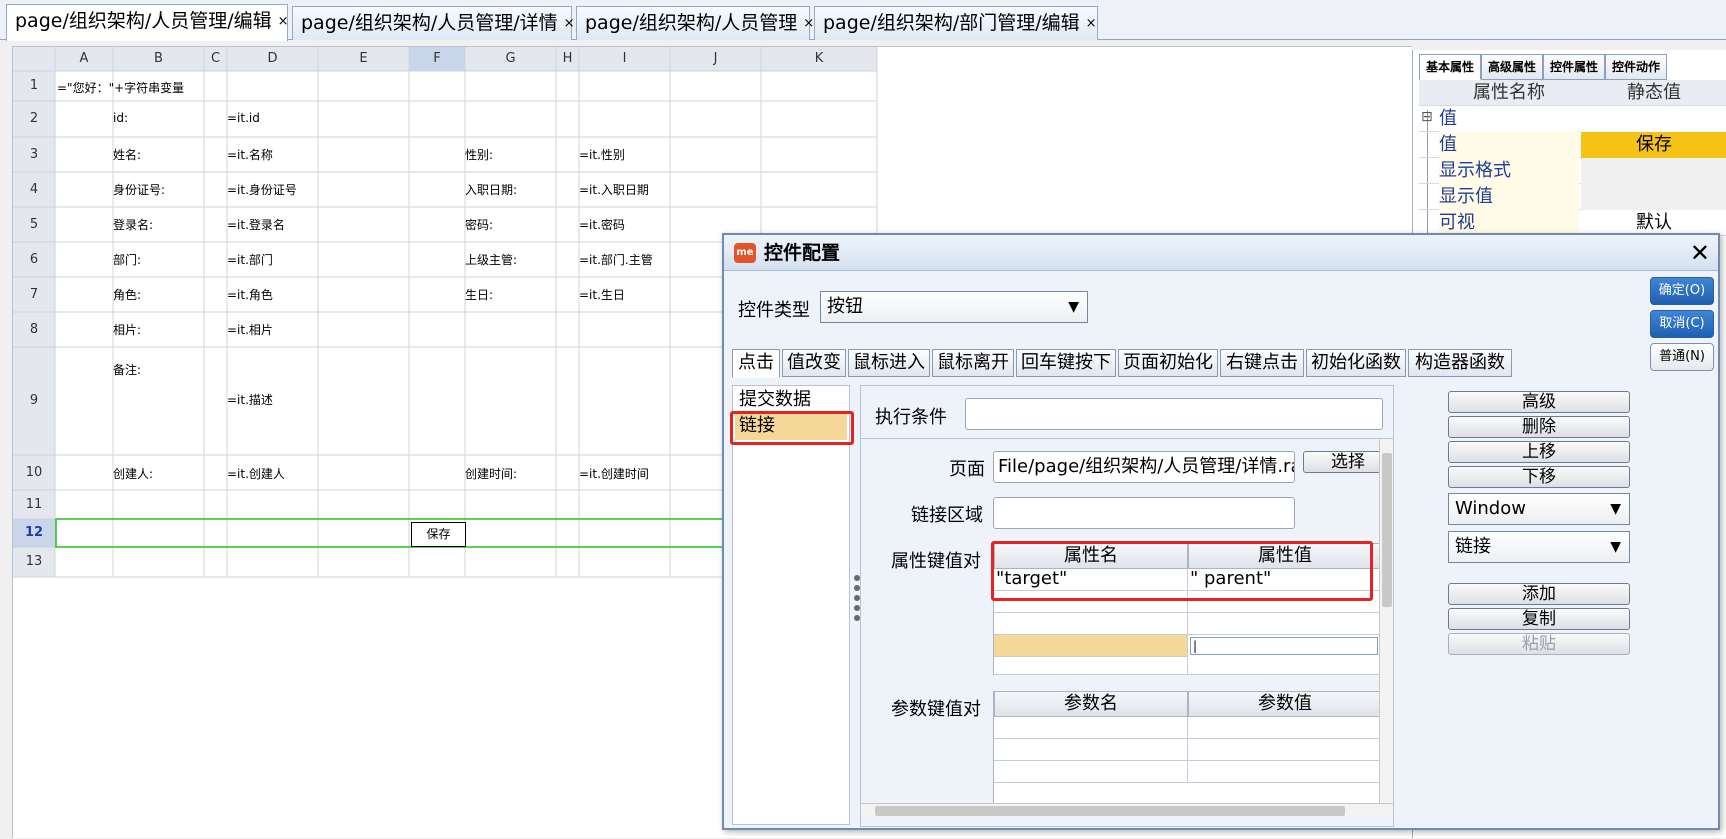 Image resolution: width=1726 pixels, height=839 pixels. Describe the element at coordinates (363, 59) in the screenshot. I see `column-header-e: E` at that location.